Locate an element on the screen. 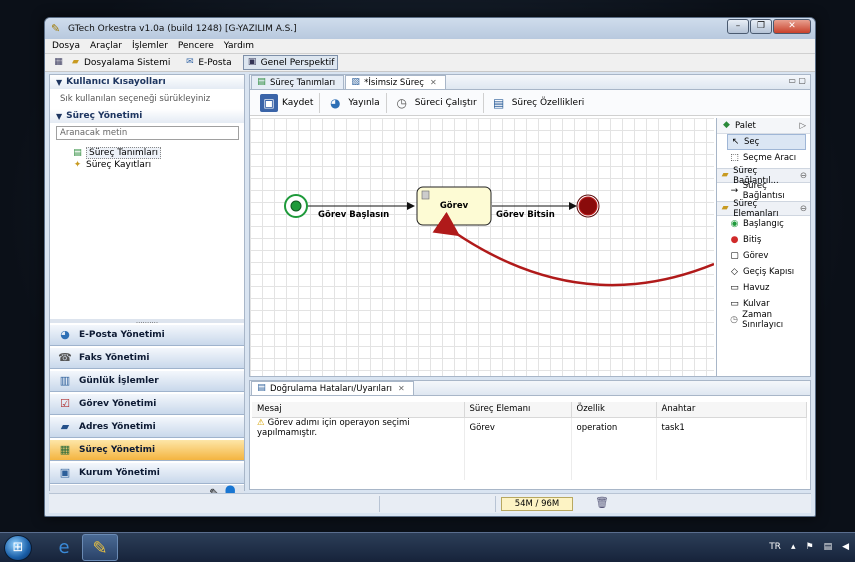 This screenshot has height=562, width=855. nav-label: Faks Yönetimi is located at coordinates (114, 358).